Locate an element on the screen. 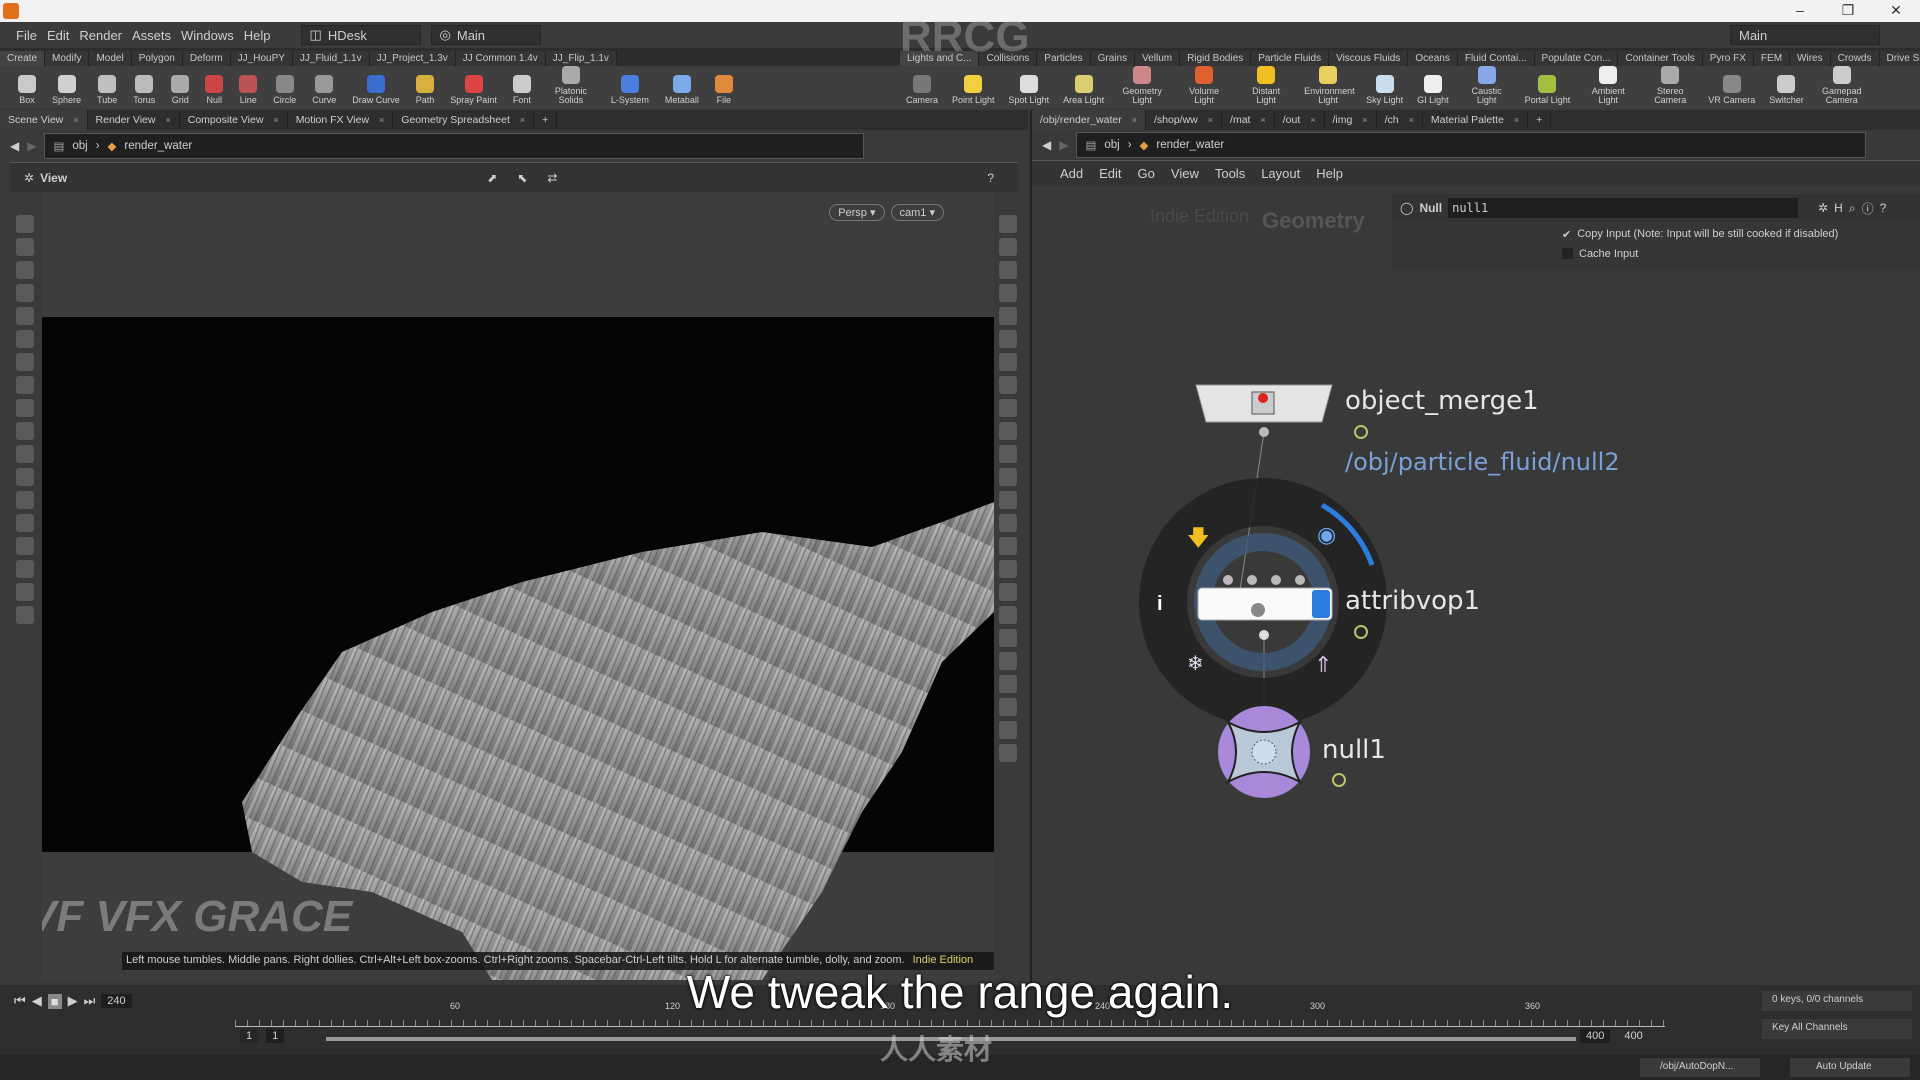 The height and width of the screenshot is (1080, 1920). shelf-tool-geometry-light: Geometry Light is located at coordinates (1142, 85).